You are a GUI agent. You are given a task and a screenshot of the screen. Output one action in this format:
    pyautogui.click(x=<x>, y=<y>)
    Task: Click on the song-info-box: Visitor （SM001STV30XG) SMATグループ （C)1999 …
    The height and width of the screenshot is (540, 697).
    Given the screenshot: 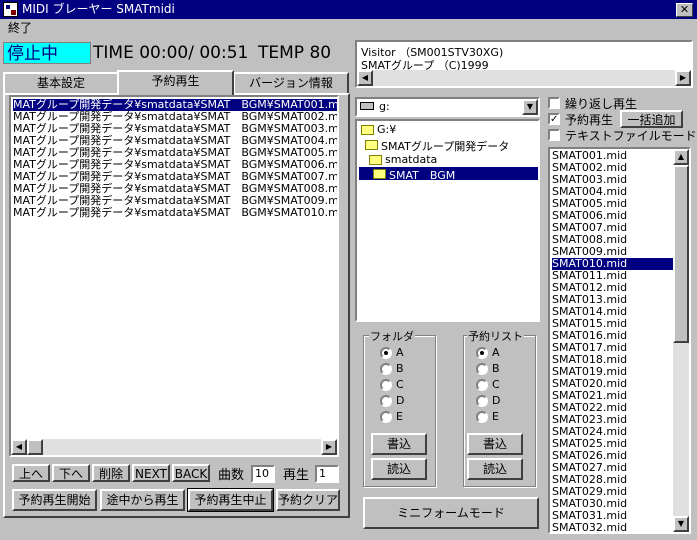 What is the action you would take?
    pyautogui.click(x=524, y=64)
    